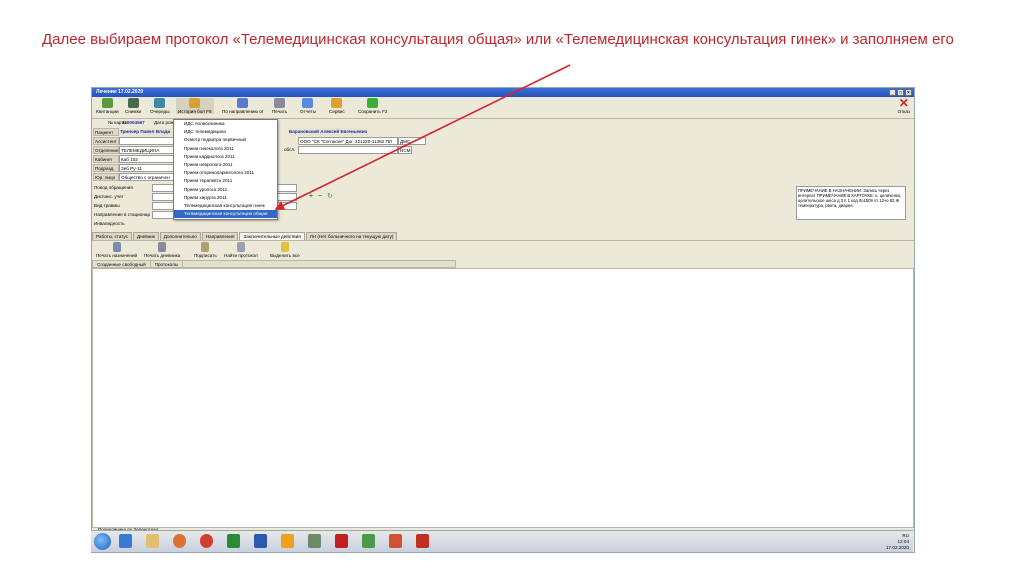 This screenshot has height=574, width=1024. What do you see at coordinates (225, 140) in the screenshot?
I see `dropdown-item: Осмотр педиатра первичный` at bounding box center [225, 140].